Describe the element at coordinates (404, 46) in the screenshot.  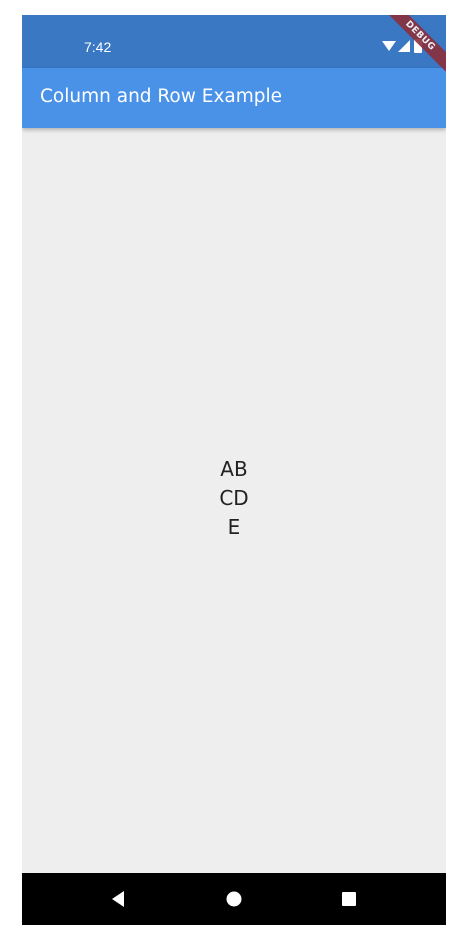
I see `signal-icon` at that location.